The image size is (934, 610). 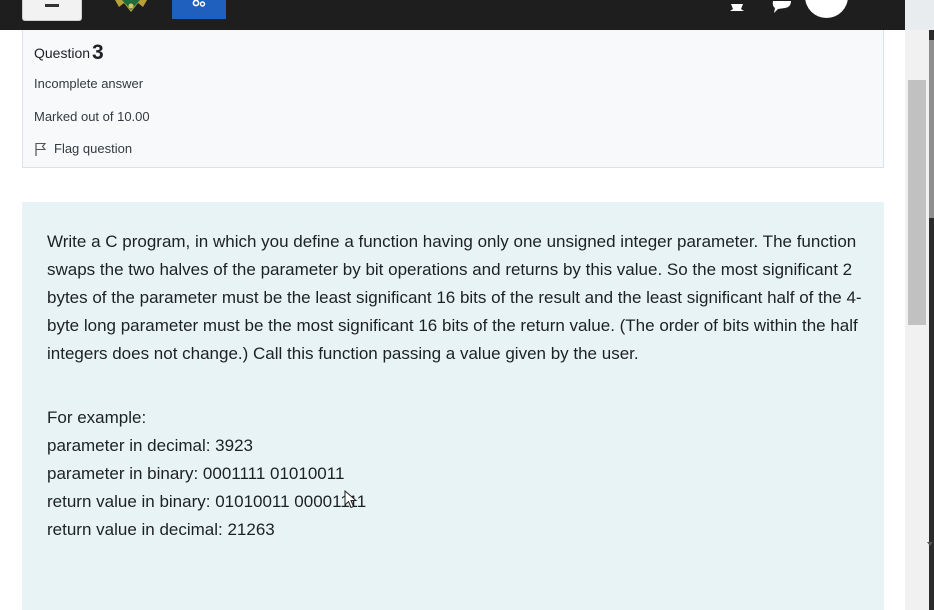 What do you see at coordinates (52, 10) in the screenshot?
I see `menu-toggle-button` at bounding box center [52, 10].